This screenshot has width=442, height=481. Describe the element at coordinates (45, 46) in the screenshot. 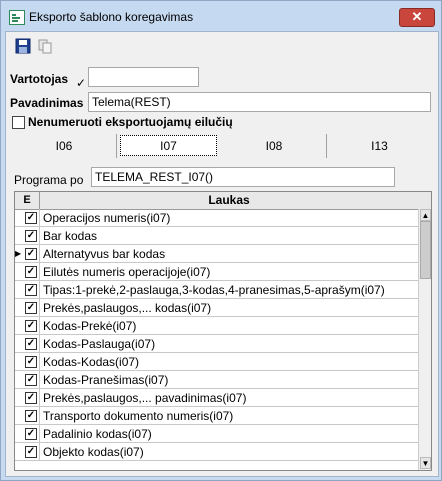

I see `copy-icon` at that location.